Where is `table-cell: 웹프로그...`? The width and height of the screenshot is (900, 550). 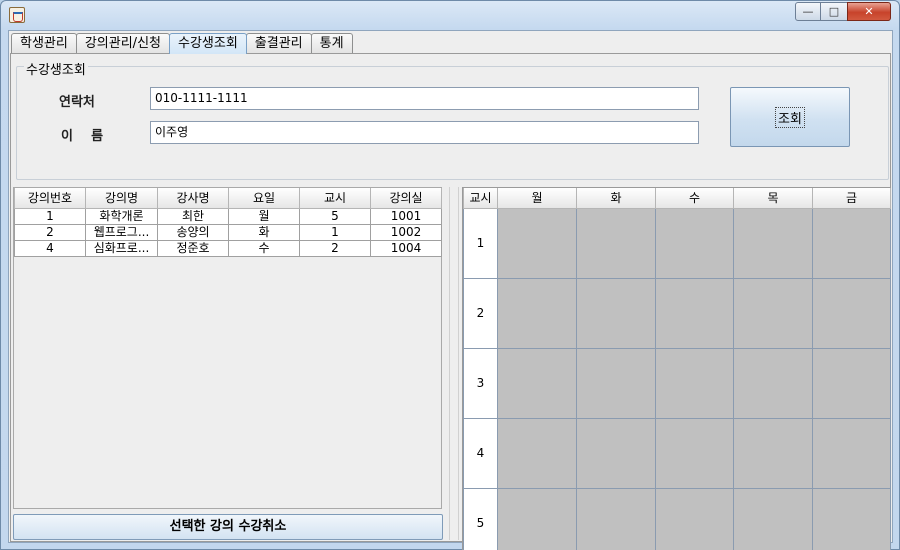 table-cell: 웹프로그... is located at coordinates (121, 232).